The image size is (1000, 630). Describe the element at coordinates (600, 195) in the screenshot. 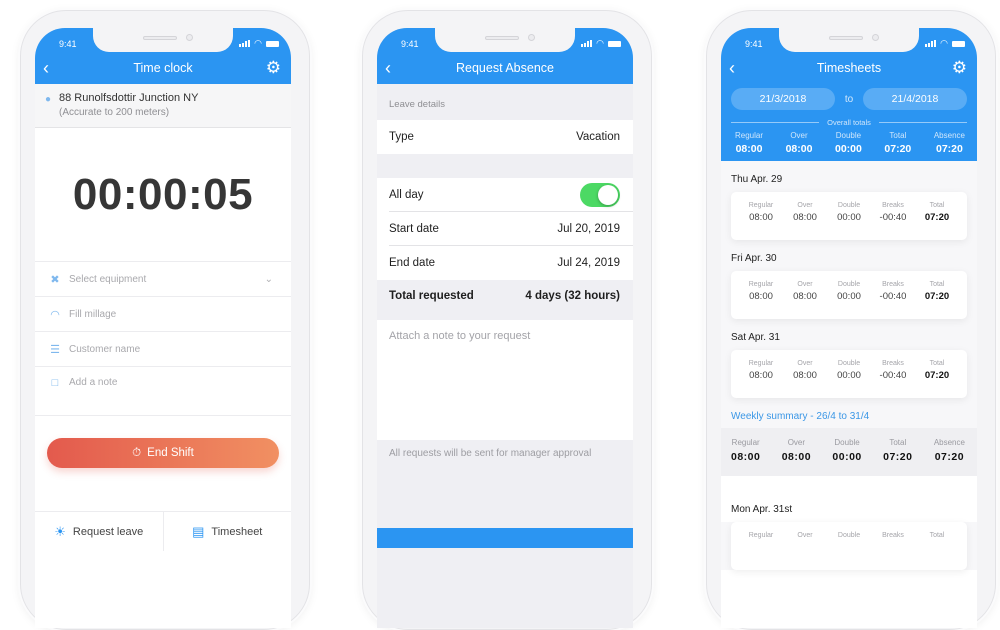

I see `all-day-toggle` at that location.